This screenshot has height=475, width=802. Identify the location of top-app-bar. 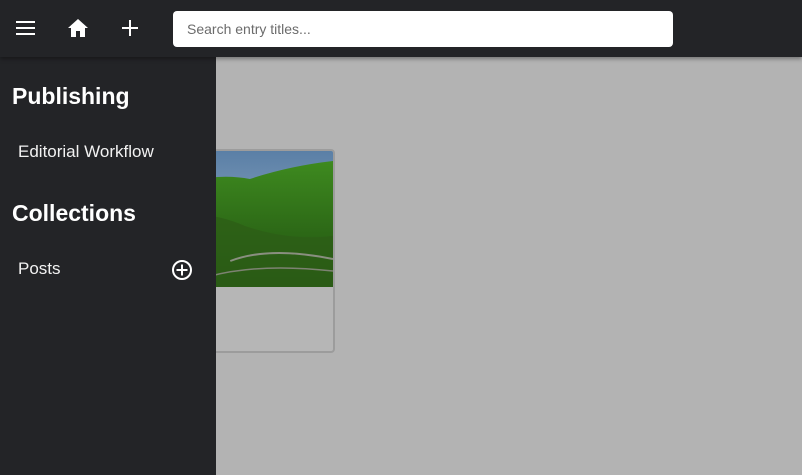
(401, 28).